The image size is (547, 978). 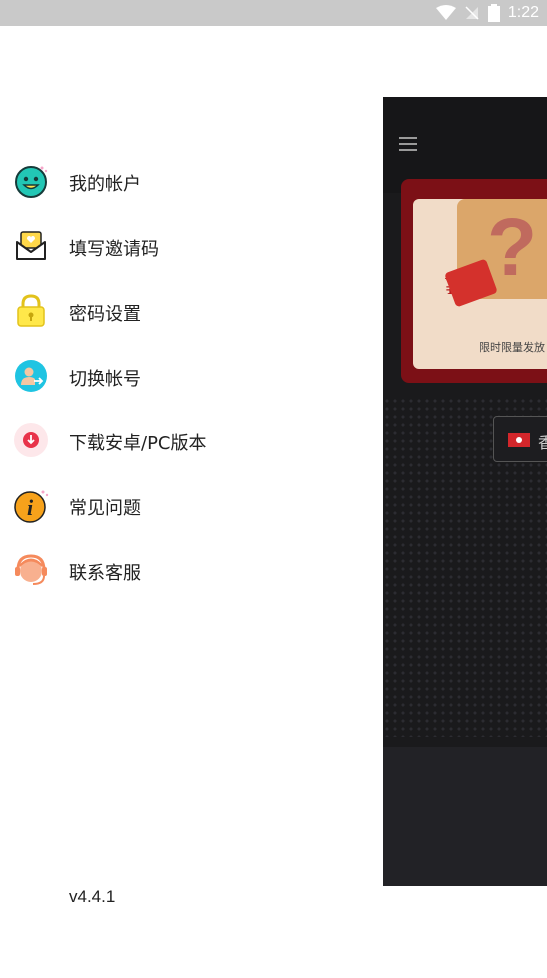 What do you see at coordinates (512, 347) in the screenshot?
I see `promo-caption: 限时限量发放` at bounding box center [512, 347].